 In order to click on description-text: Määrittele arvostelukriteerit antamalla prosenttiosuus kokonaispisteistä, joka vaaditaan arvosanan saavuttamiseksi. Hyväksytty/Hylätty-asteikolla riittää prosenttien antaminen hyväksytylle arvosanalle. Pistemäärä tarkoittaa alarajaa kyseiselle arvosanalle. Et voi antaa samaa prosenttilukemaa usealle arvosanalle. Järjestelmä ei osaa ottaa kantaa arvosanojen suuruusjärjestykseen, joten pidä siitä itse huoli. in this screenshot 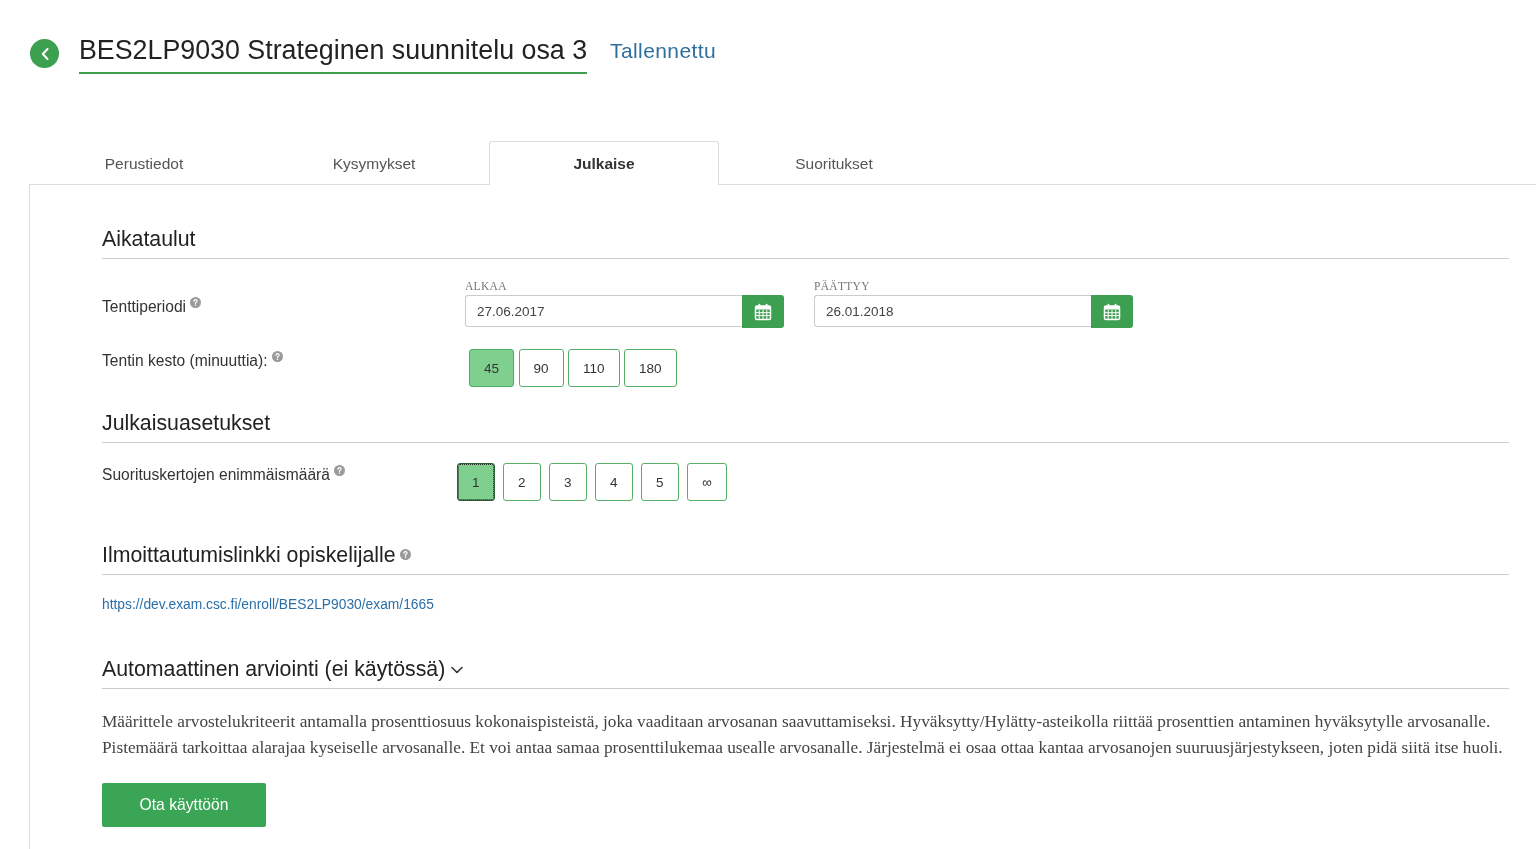, I will do `click(803, 735)`.